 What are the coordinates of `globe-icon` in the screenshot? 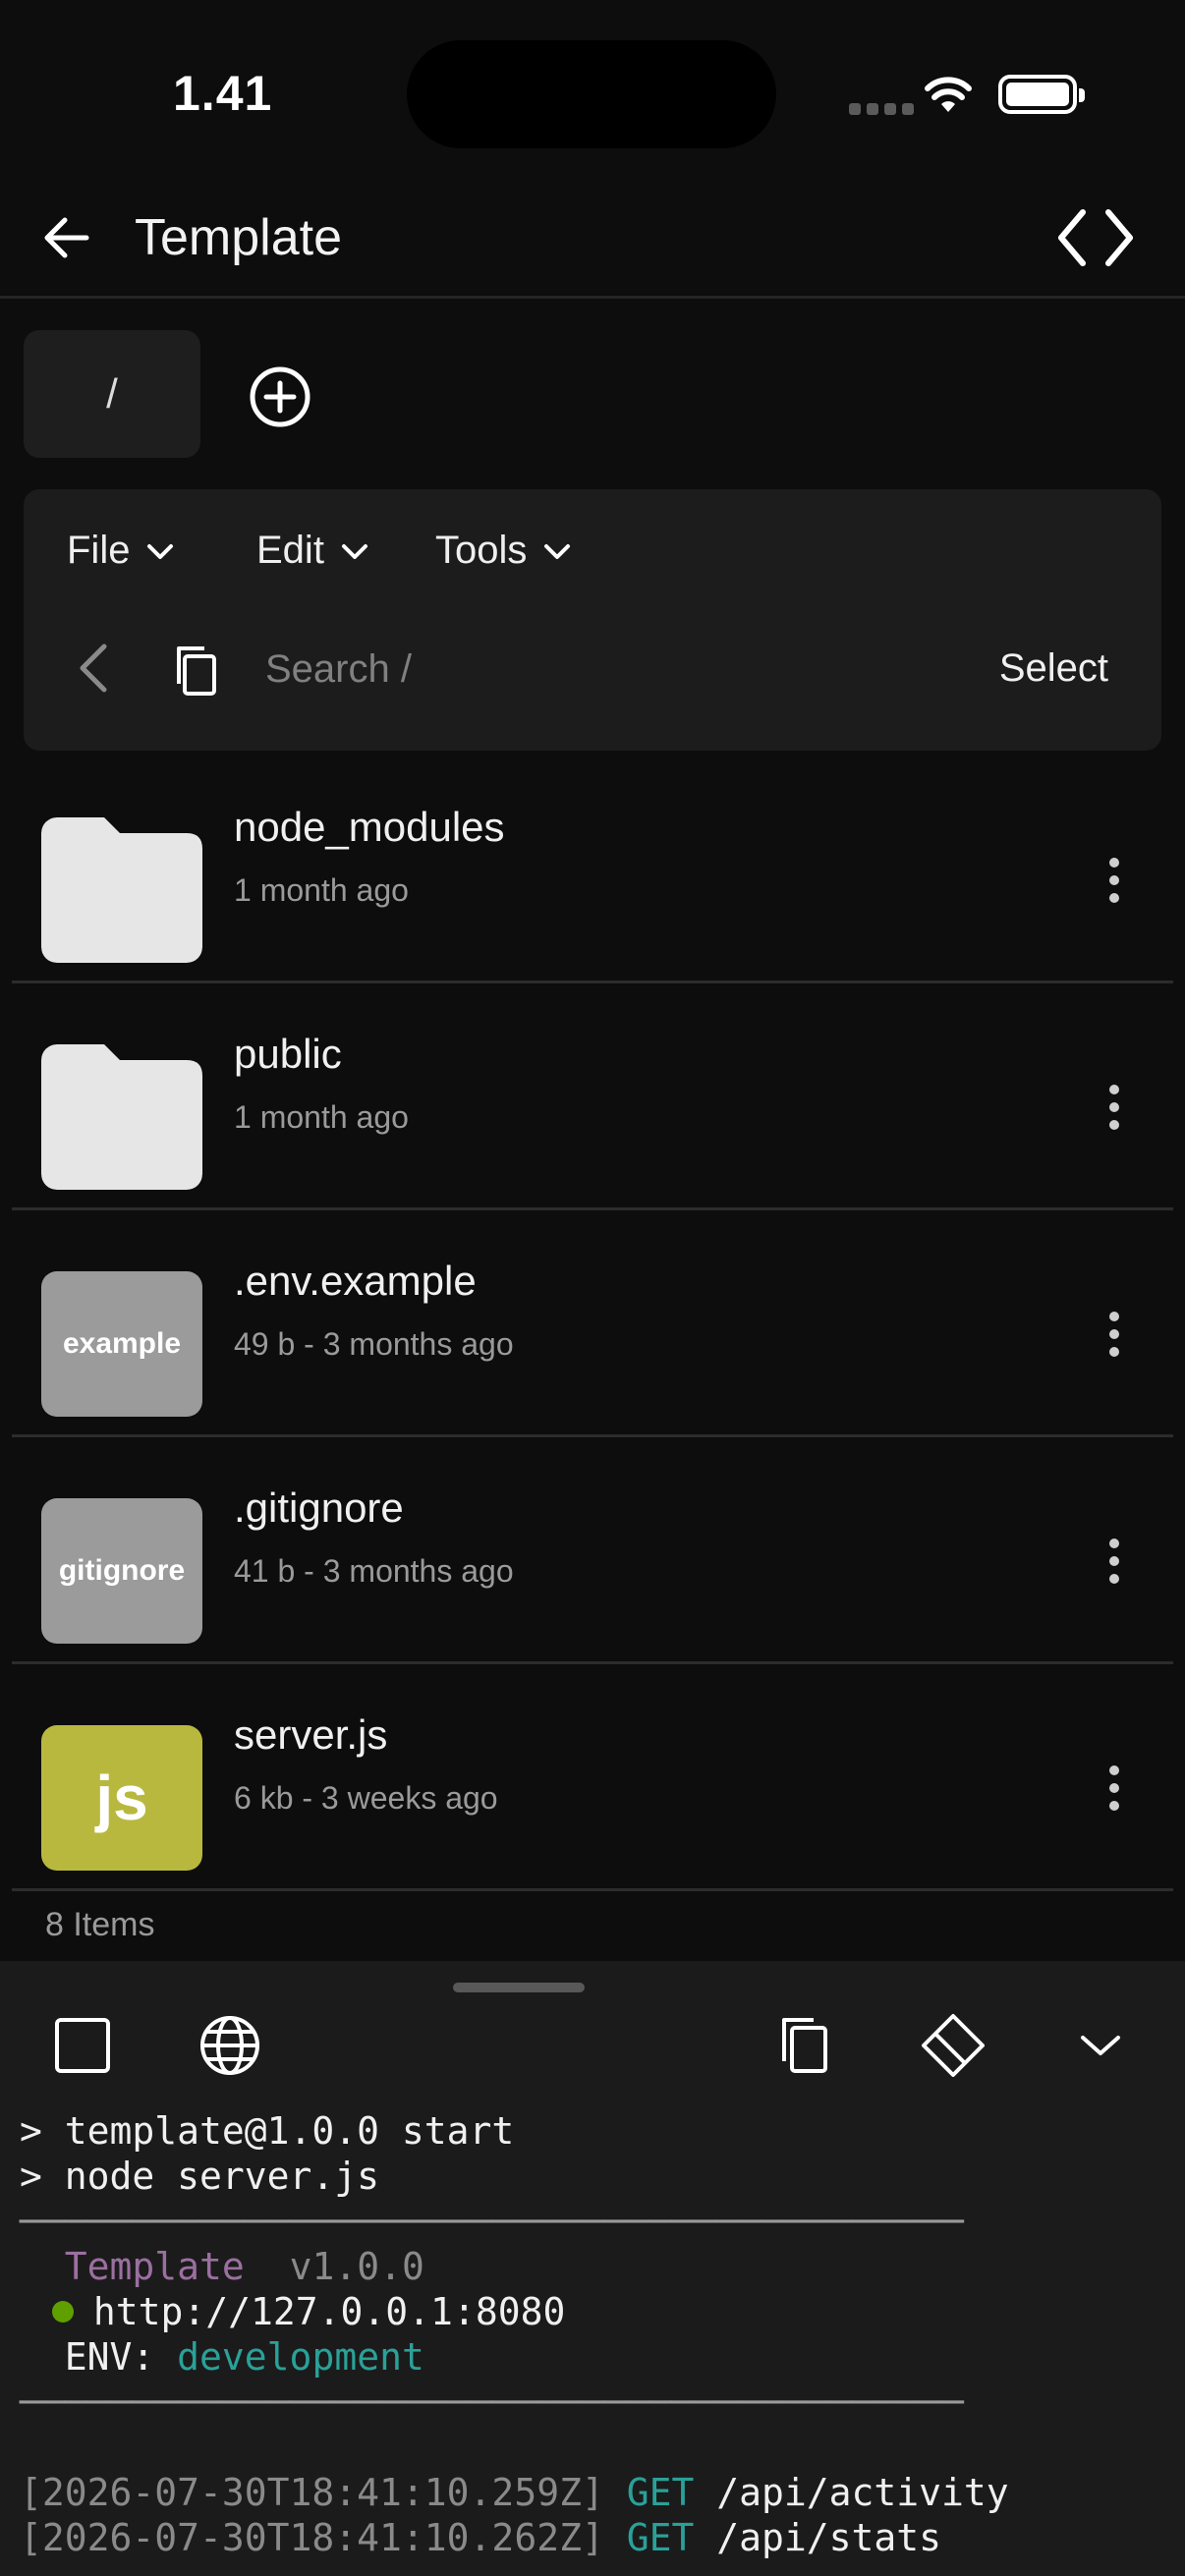 It's located at (230, 2045).